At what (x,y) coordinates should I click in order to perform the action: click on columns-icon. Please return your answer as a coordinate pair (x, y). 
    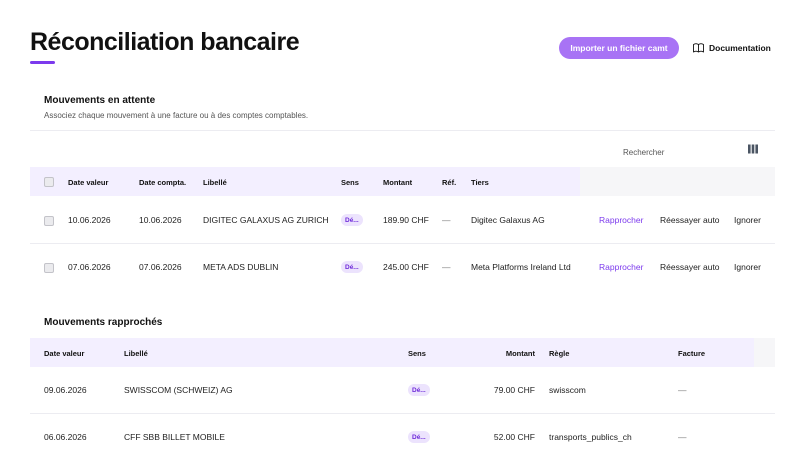
    Looking at the image, I should click on (753, 149).